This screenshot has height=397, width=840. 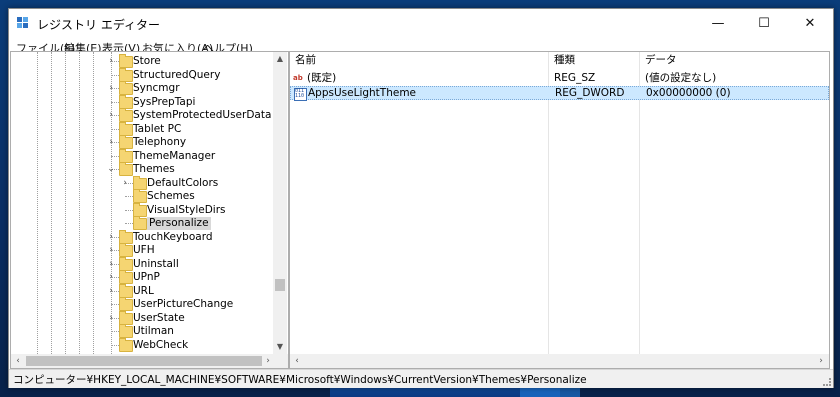 I want to click on value-data: 0x00000000 (0), so click(x=688, y=93).